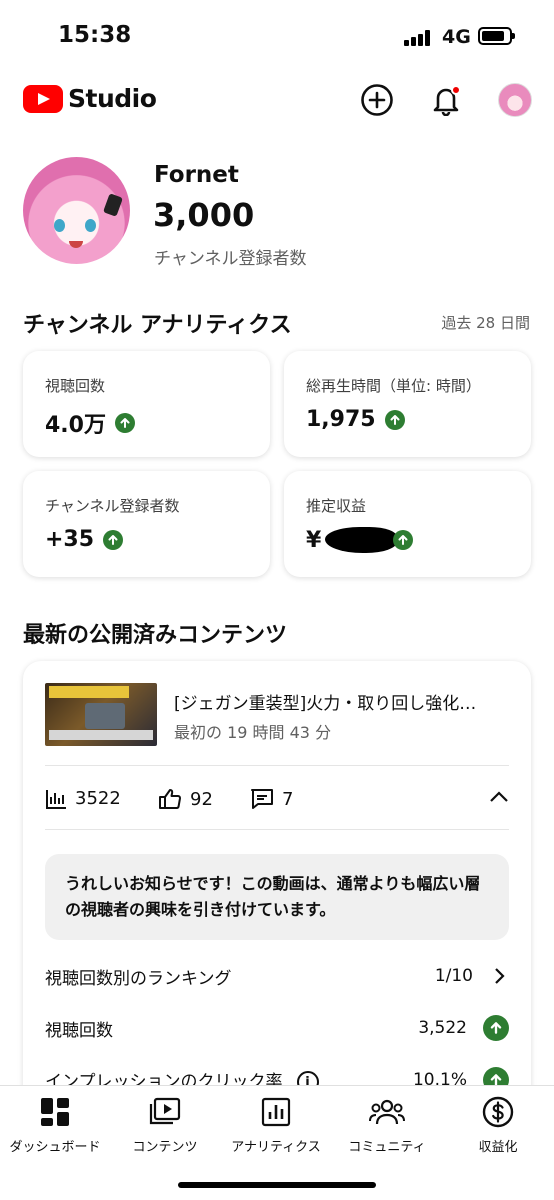  Describe the element at coordinates (336, 506) in the screenshot. I see `stat-label: 推定収益` at that location.